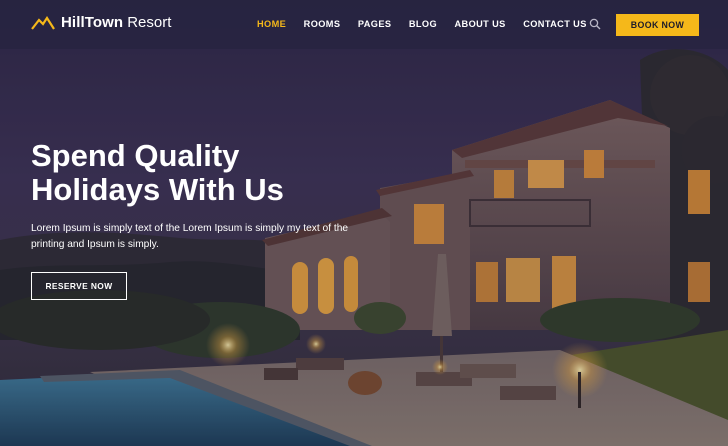 The width and height of the screenshot is (728, 446). What do you see at coordinates (480, 24) in the screenshot?
I see `nav-about-us: ABOUT US` at bounding box center [480, 24].